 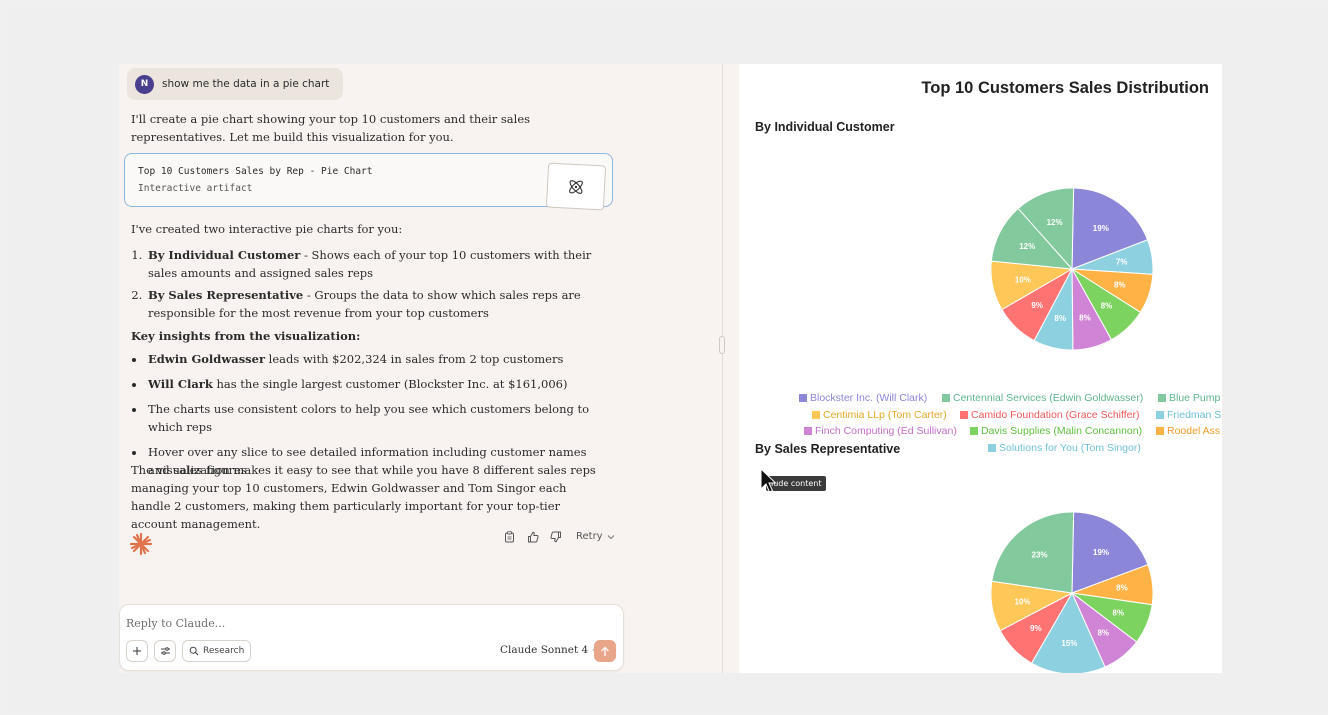 I want to click on search-icon, so click(x=194, y=651).